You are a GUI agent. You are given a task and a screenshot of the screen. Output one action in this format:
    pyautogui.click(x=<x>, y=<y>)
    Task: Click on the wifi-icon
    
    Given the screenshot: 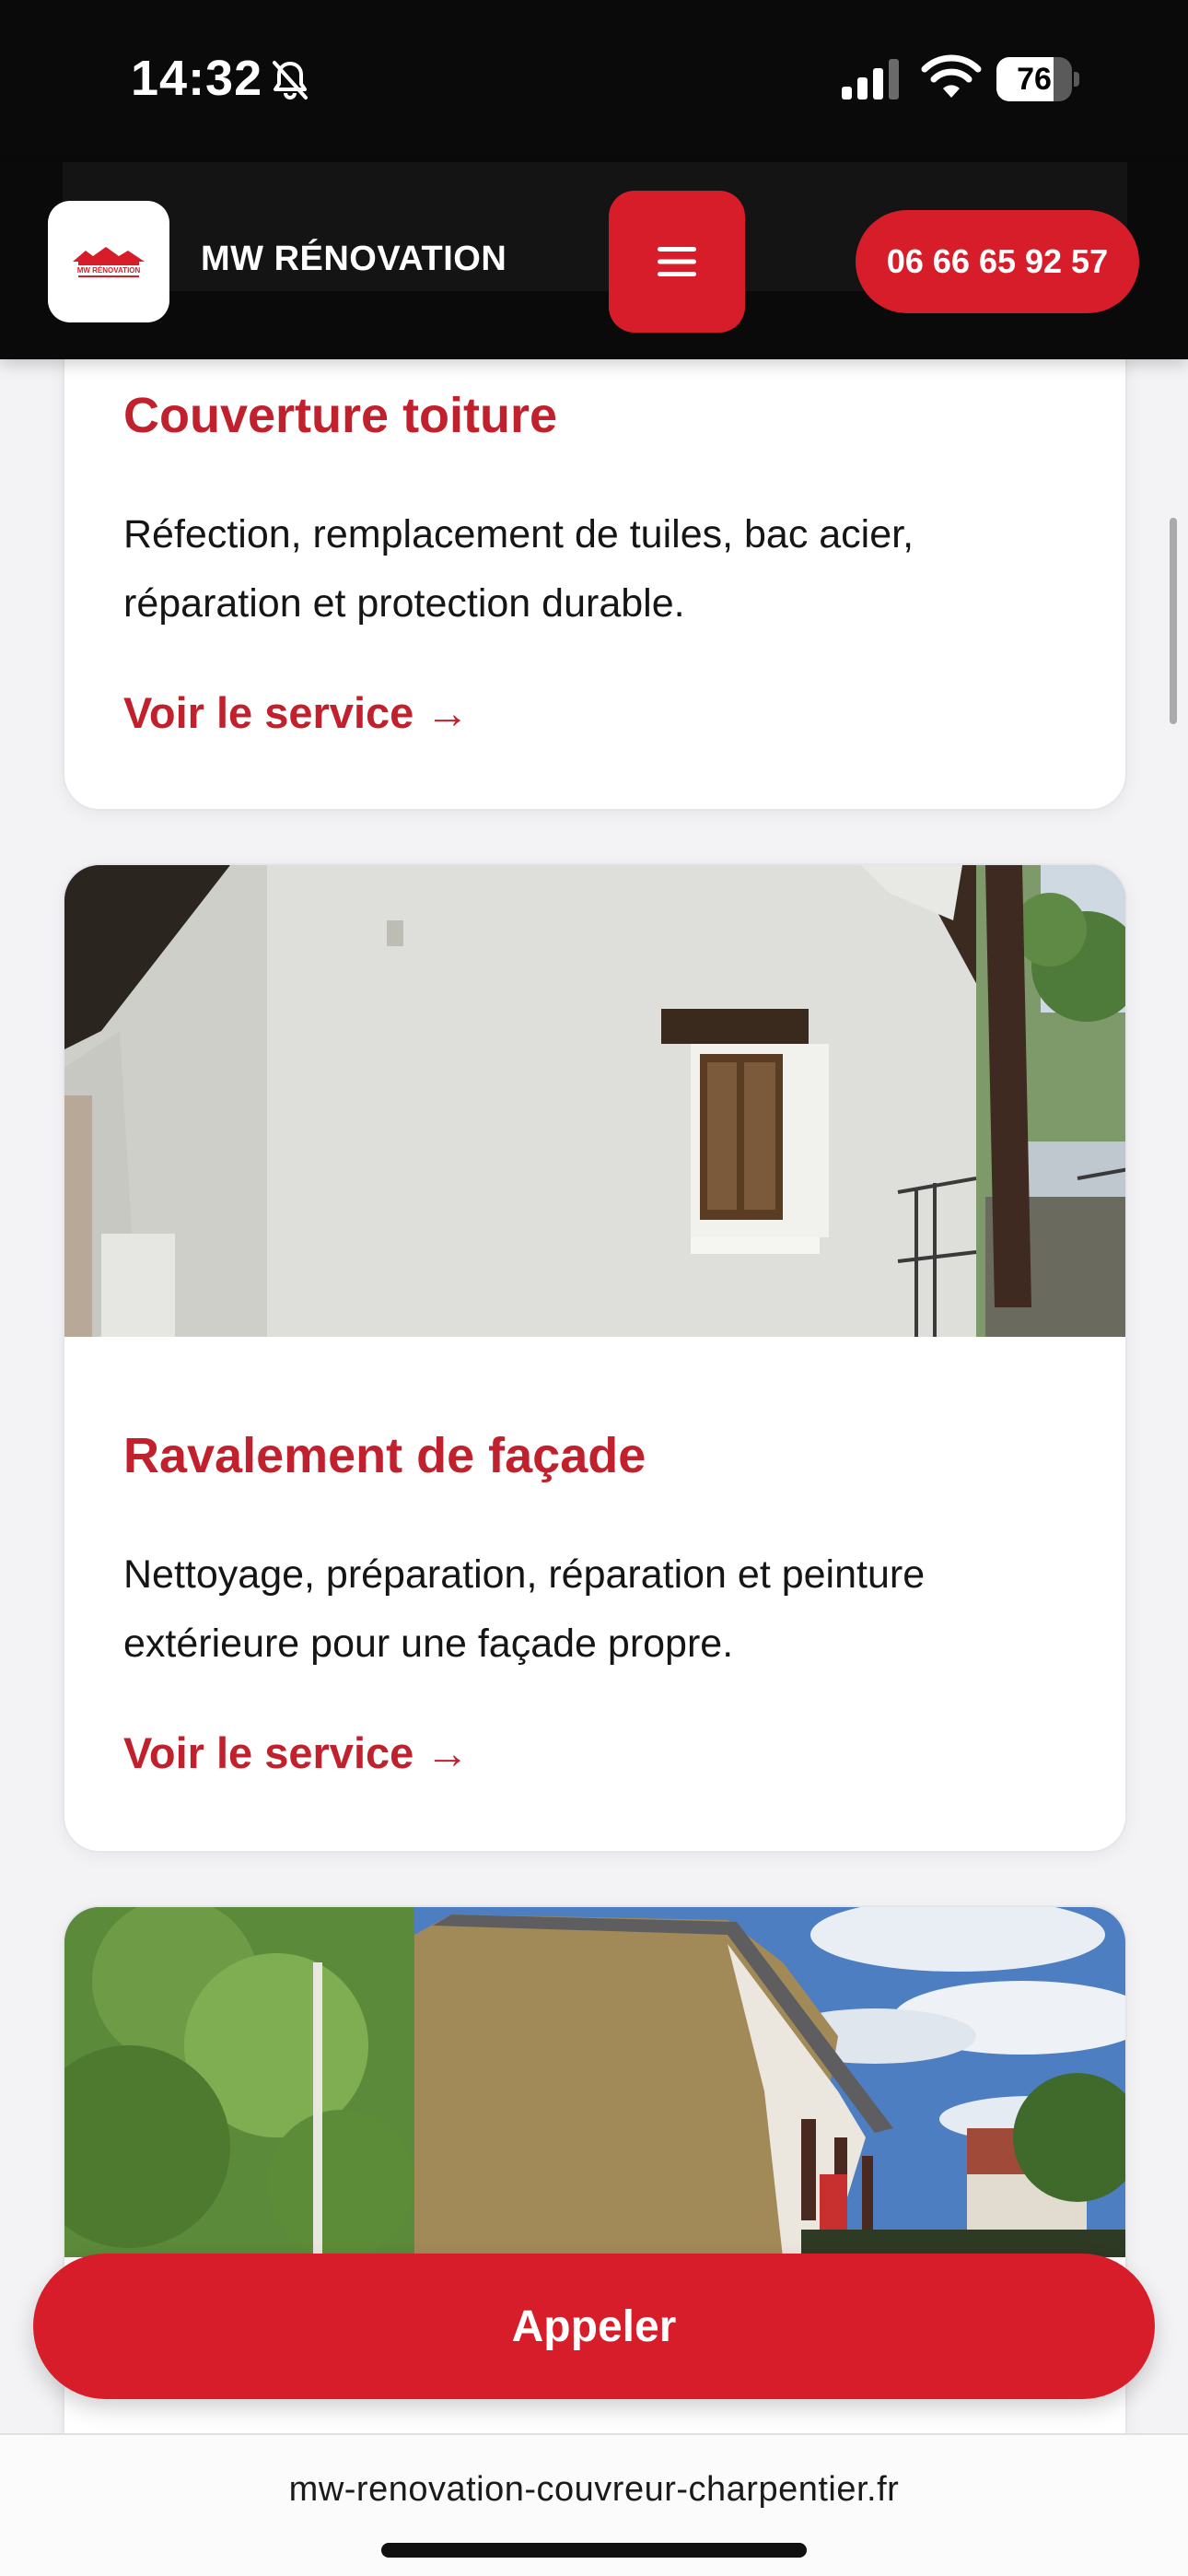 What is the action you would take?
    pyautogui.click(x=951, y=76)
    